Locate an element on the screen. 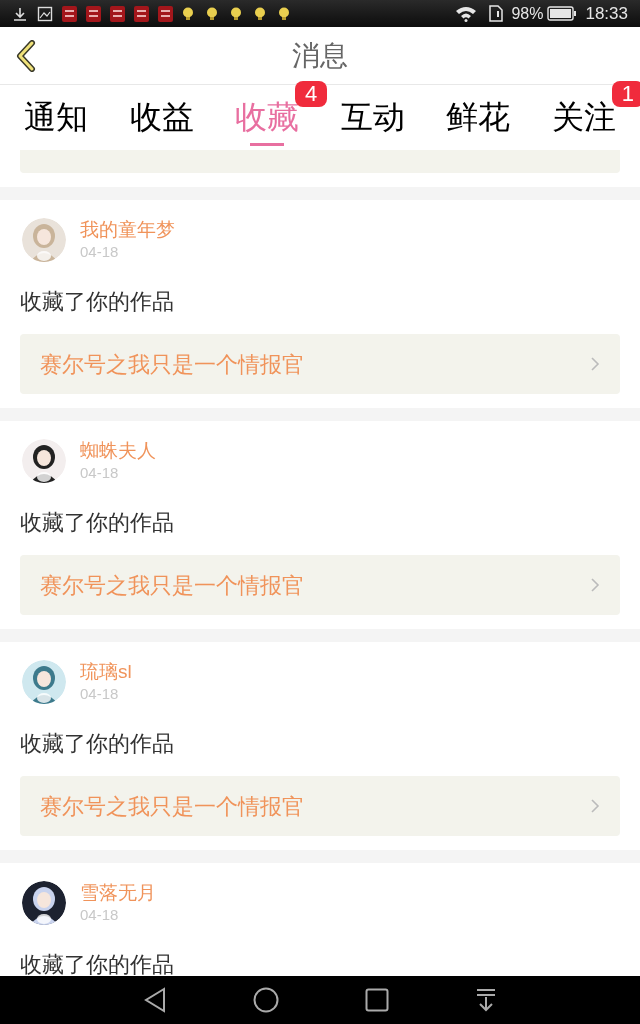 Image resolution: width=640 pixels, height=1024 pixels. tab: 通知 is located at coordinates (56, 117).